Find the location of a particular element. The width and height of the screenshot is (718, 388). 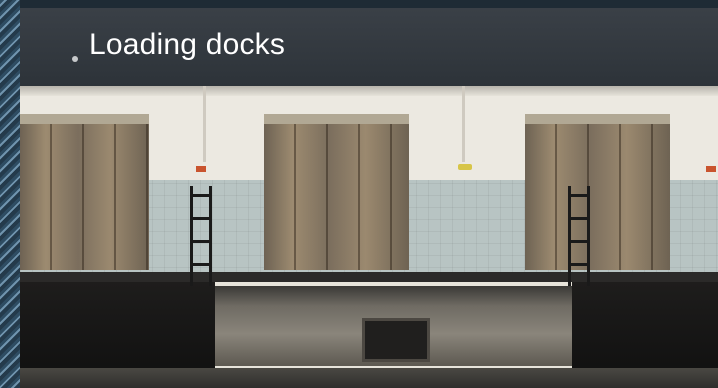

photo-lamp is located at coordinates (465, 167).